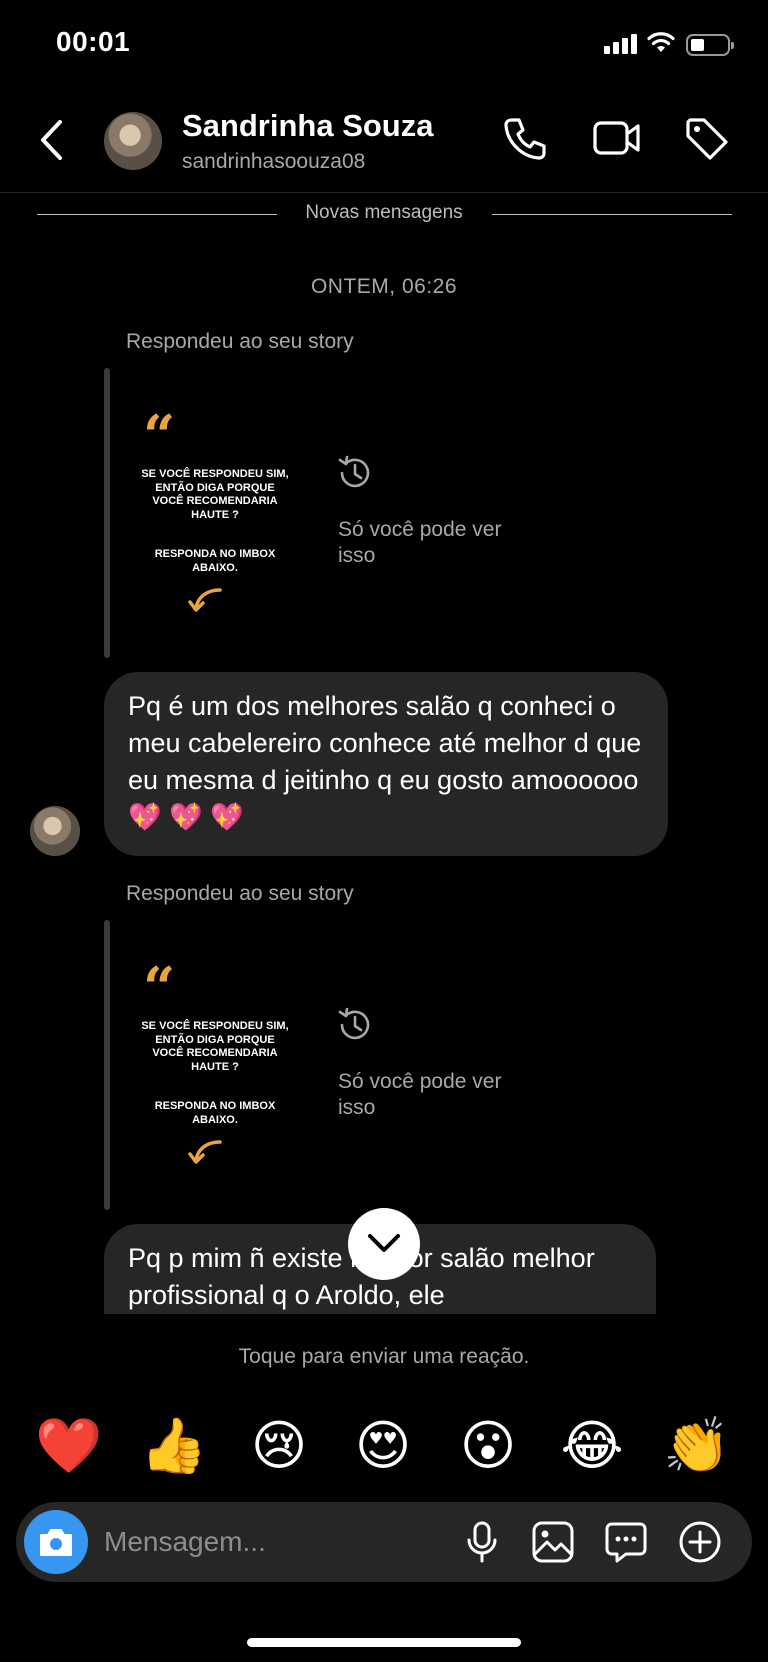 The image size is (768, 1662). Describe the element at coordinates (384, 192) in the screenshot. I see `header-divider` at that location.